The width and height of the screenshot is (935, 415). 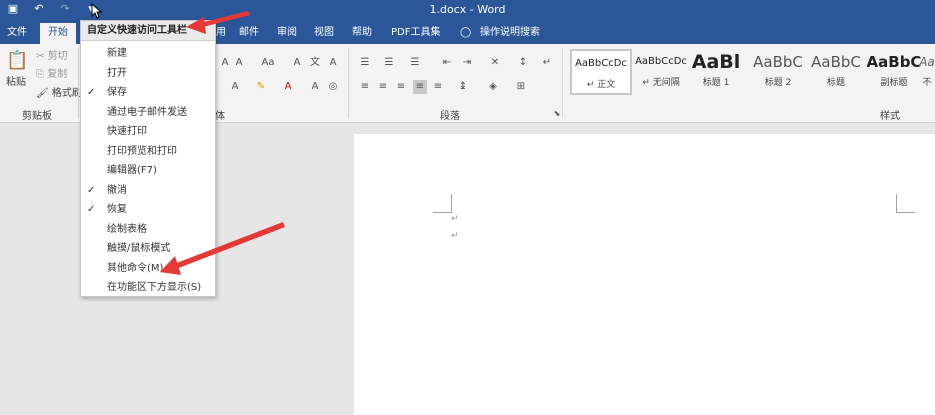 I want to click on arrow-to-header, so click(x=218, y=22).